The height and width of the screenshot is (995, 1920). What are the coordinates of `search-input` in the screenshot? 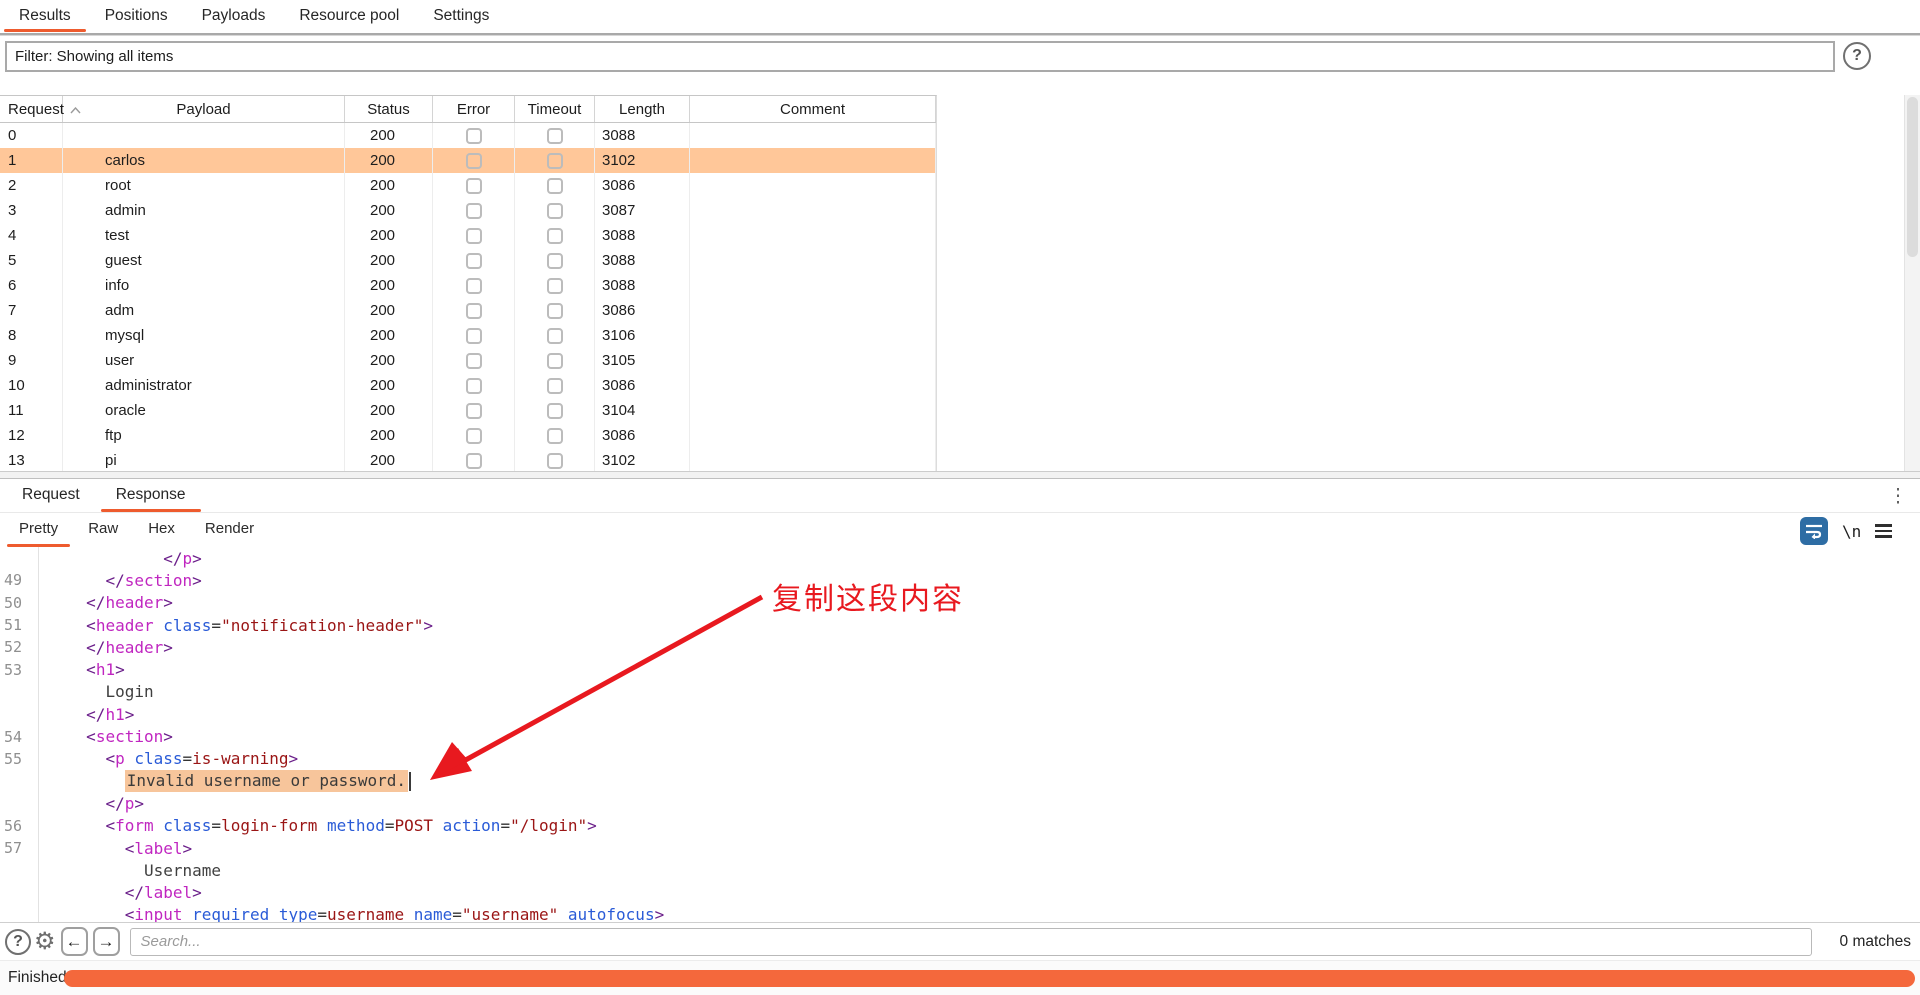 It's located at (970, 941).